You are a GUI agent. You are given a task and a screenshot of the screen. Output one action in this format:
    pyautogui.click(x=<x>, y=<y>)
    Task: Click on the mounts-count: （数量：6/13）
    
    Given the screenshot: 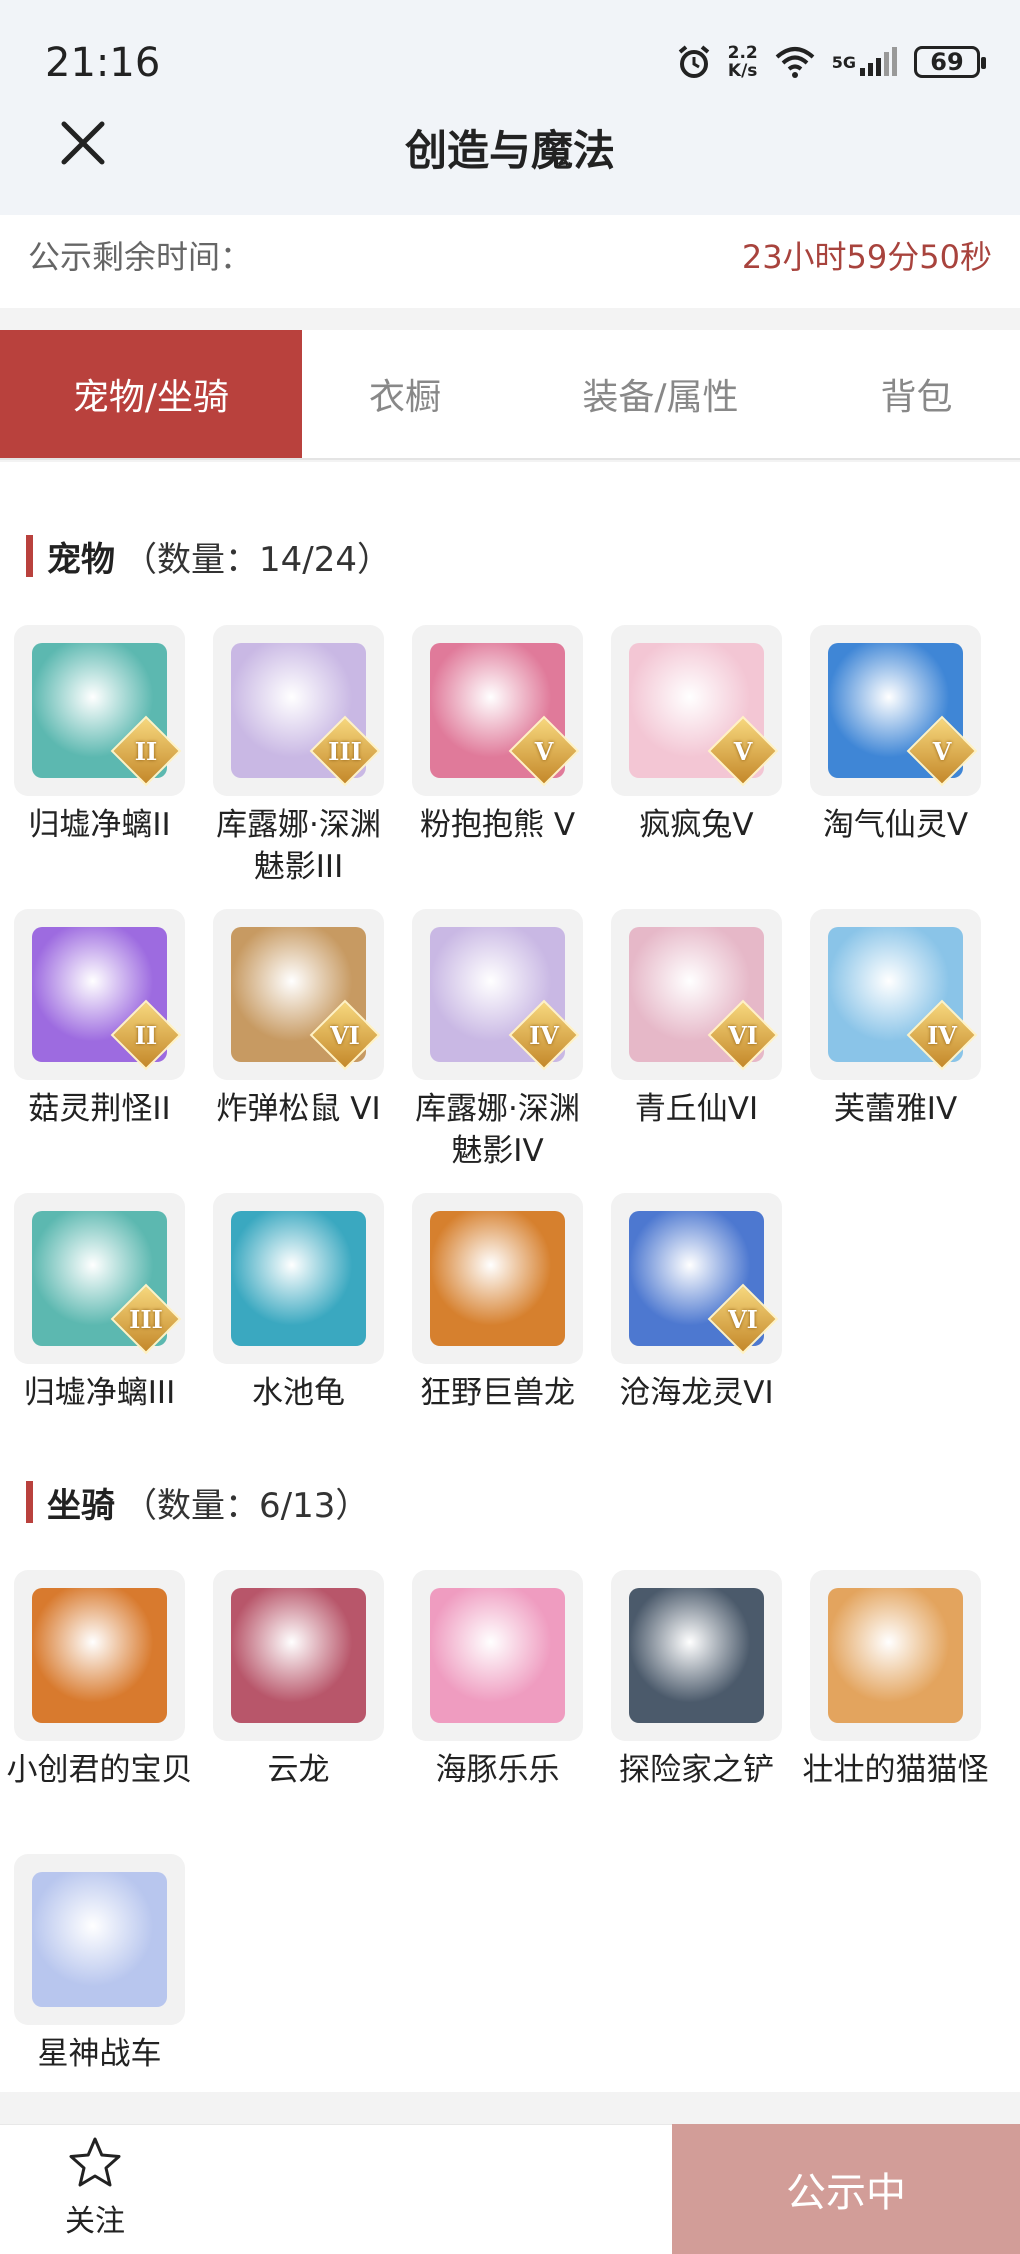 What is the action you would take?
    pyautogui.click(x=246, y=1505)
    